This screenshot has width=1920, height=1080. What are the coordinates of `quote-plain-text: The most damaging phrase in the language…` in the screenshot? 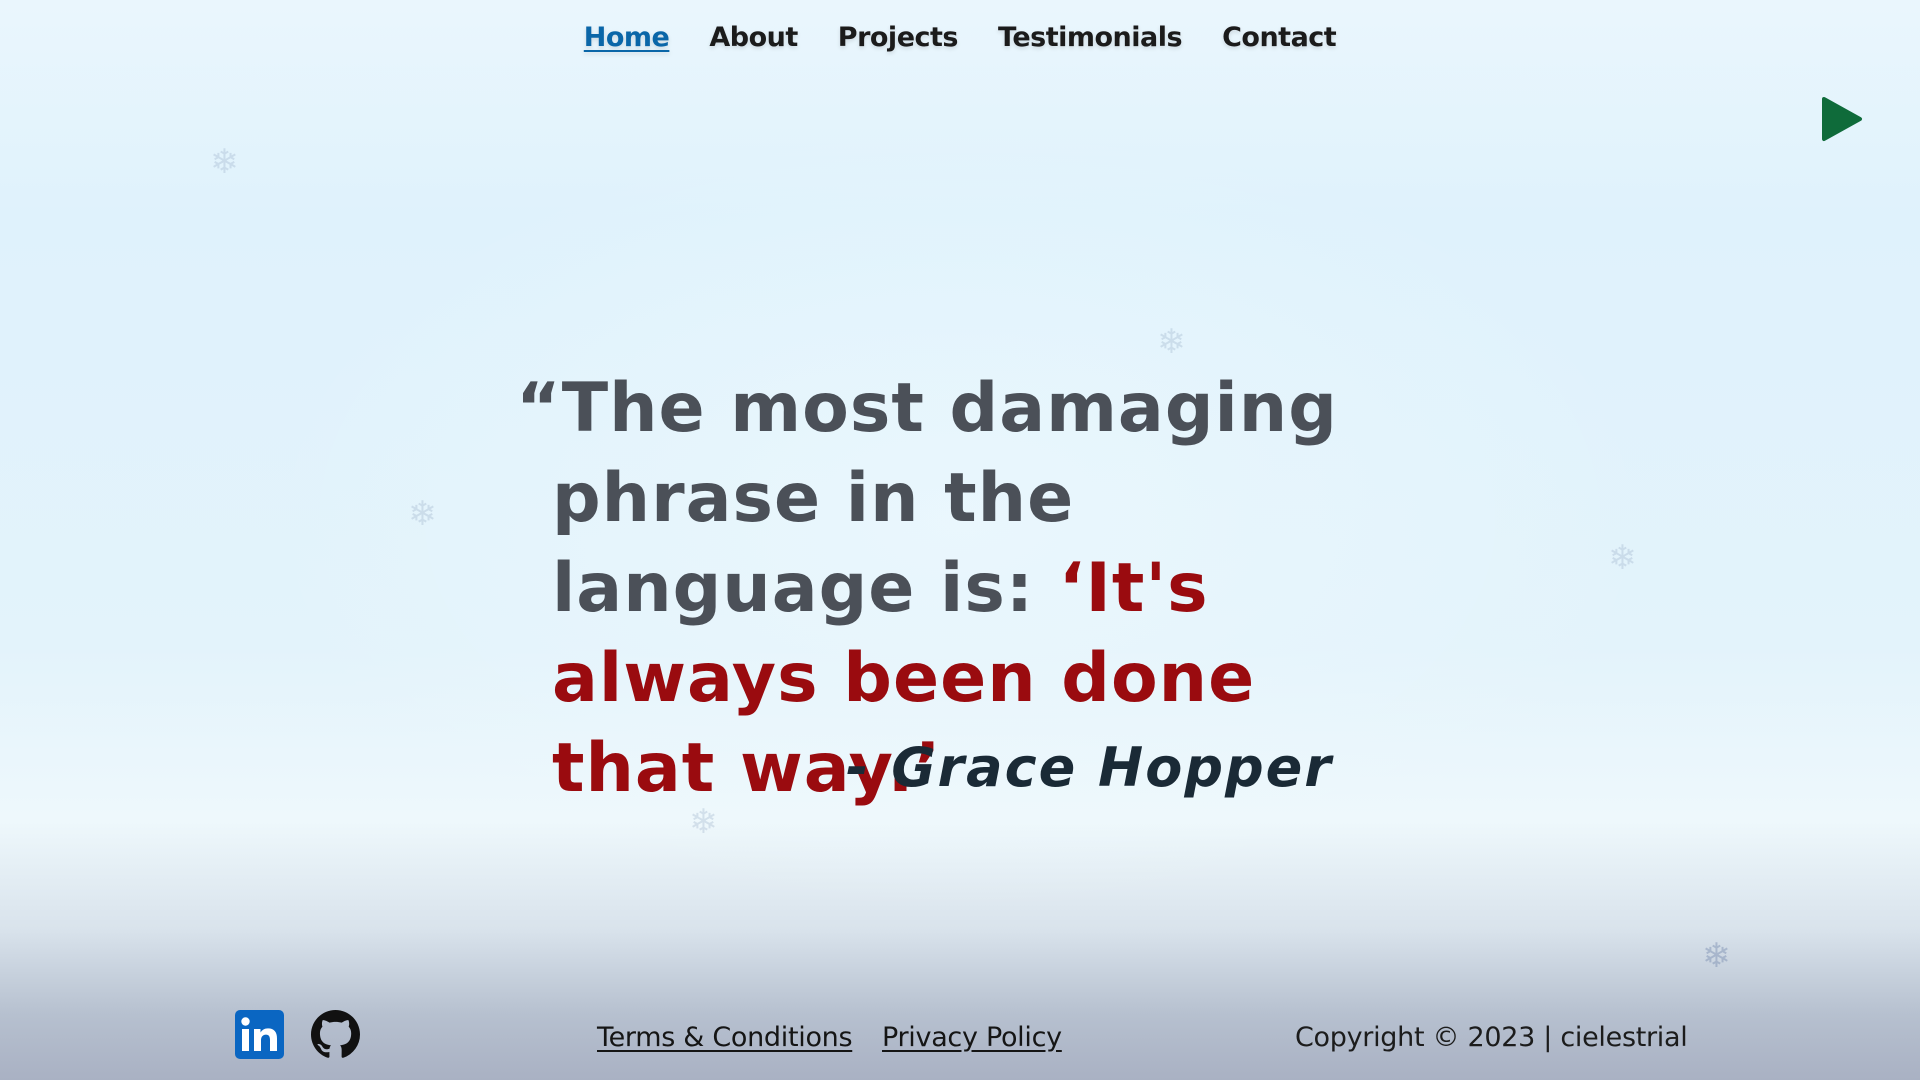 It's located at (945, 498).